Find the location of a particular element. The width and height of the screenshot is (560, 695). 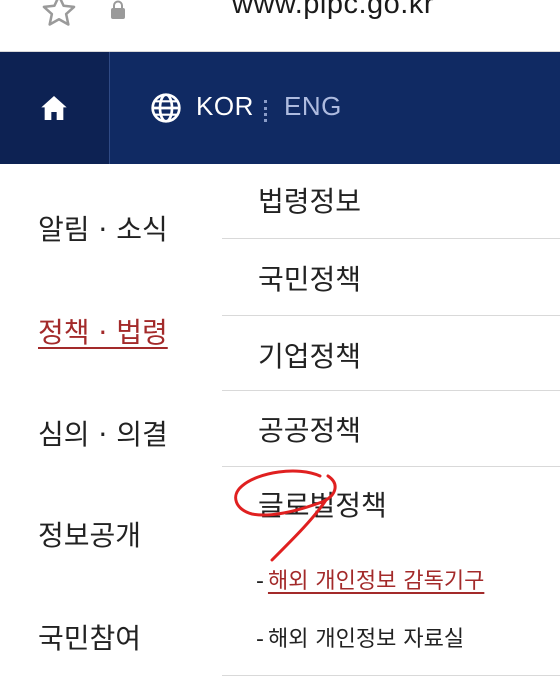

lock-icon is located at coordinates (118, 9).